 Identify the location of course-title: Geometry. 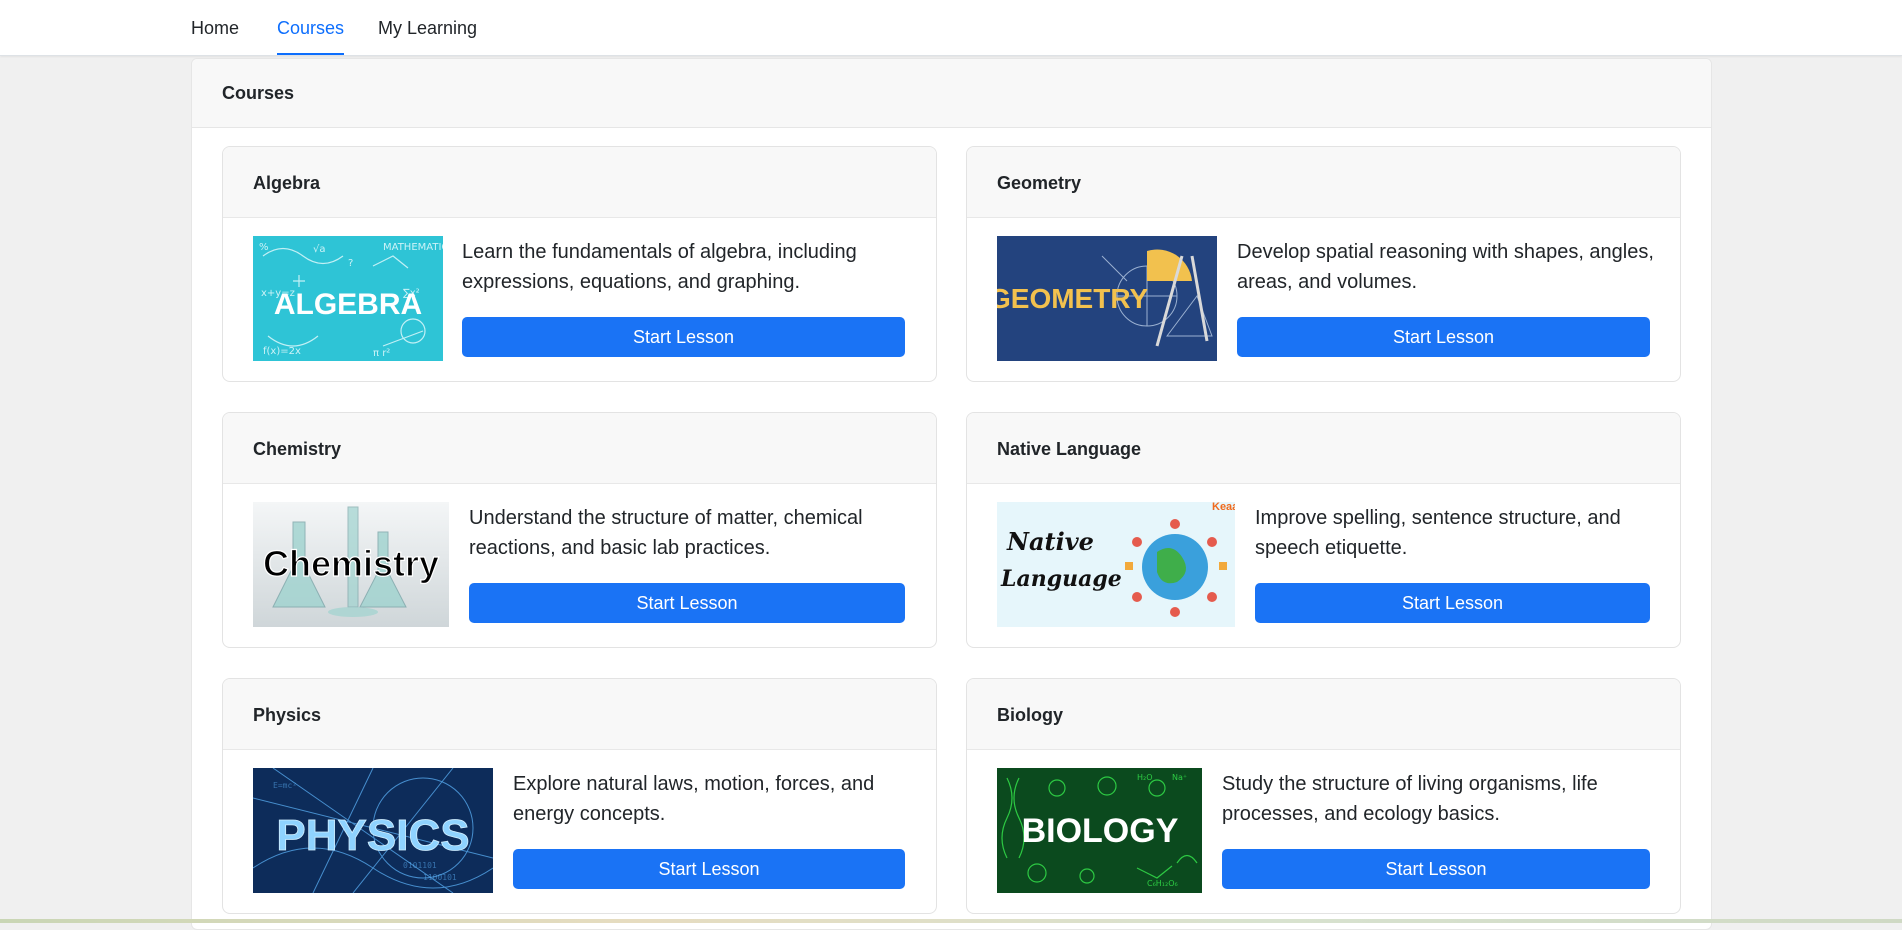
(1039, 183).